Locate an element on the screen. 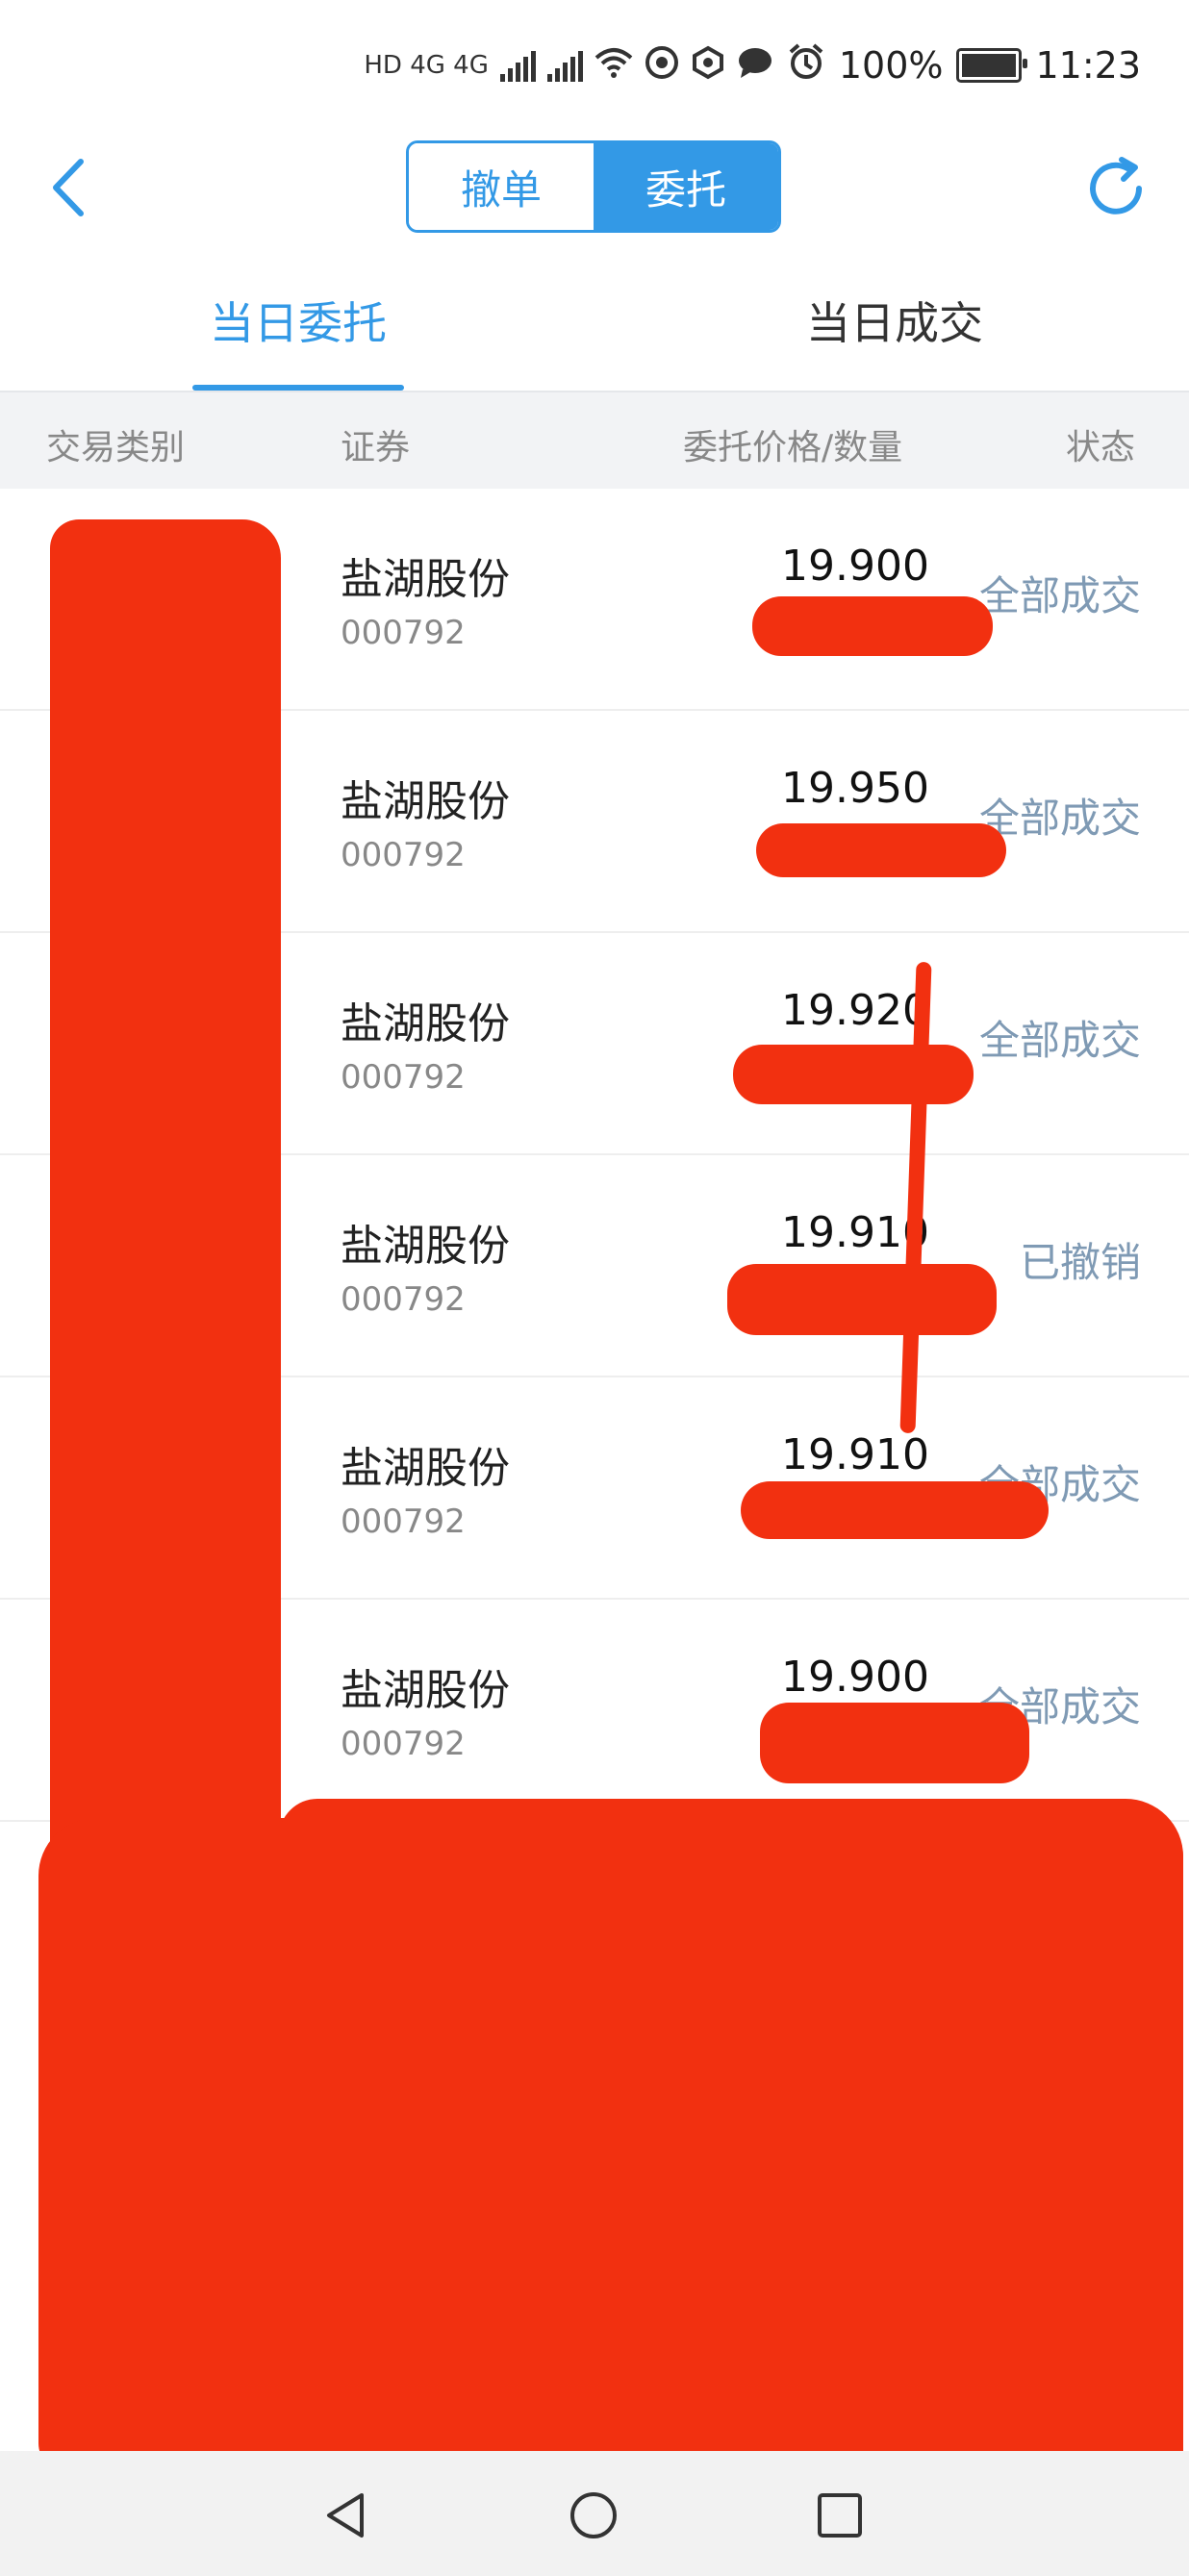  status-bar: HD 4G 4G 100% 11:23 is located at coordinates (594, 62).